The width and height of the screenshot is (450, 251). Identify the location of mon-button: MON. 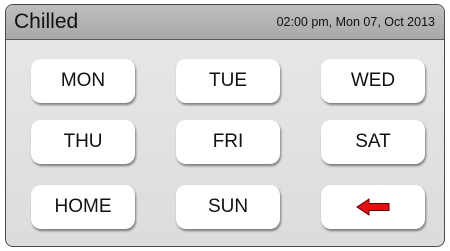
(83, 81).